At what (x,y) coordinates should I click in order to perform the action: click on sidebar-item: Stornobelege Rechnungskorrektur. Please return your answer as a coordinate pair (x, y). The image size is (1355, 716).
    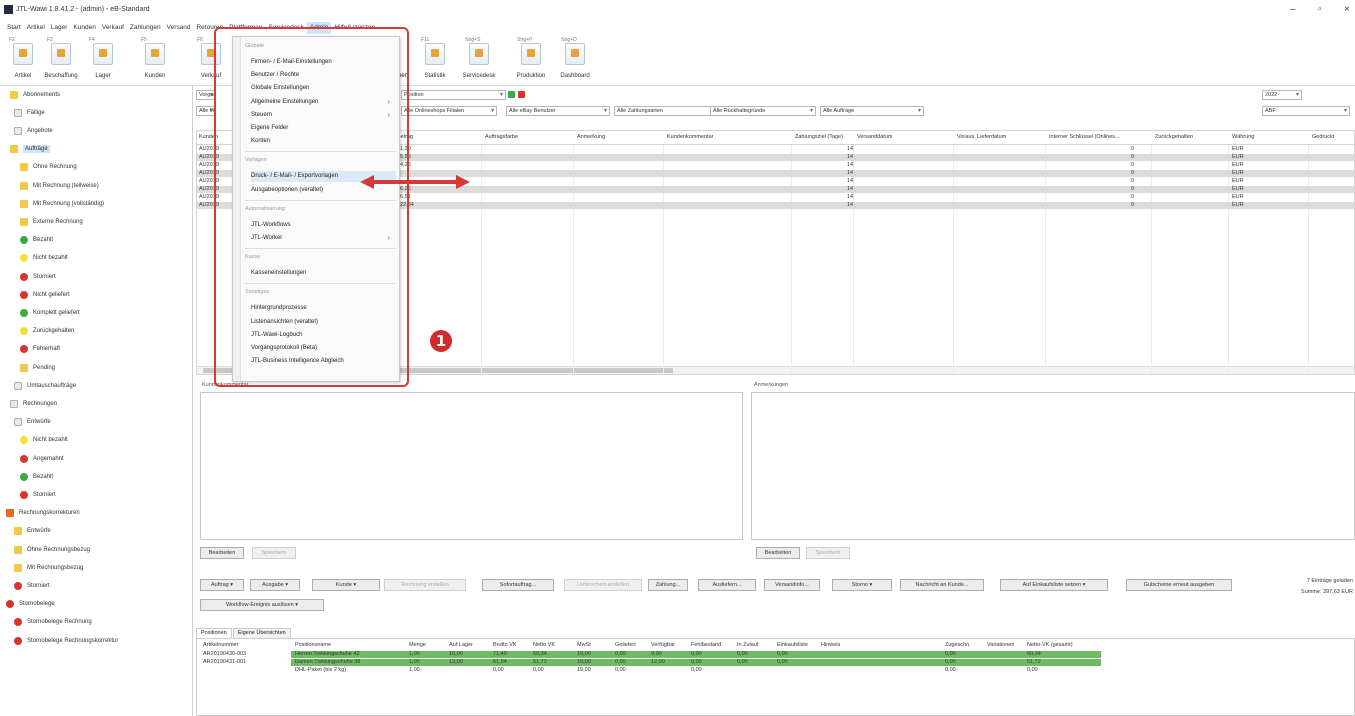
    Looking at the image, I should click on (66, 640).